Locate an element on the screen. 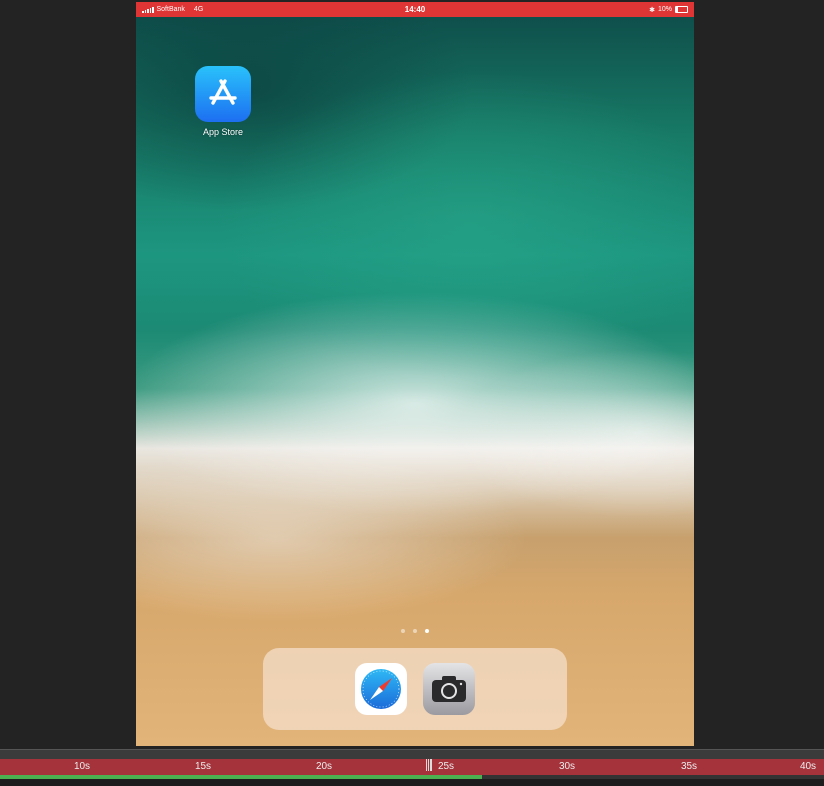 The image size is (824, 786). app-store-icon is located at coordinates (223, 94).